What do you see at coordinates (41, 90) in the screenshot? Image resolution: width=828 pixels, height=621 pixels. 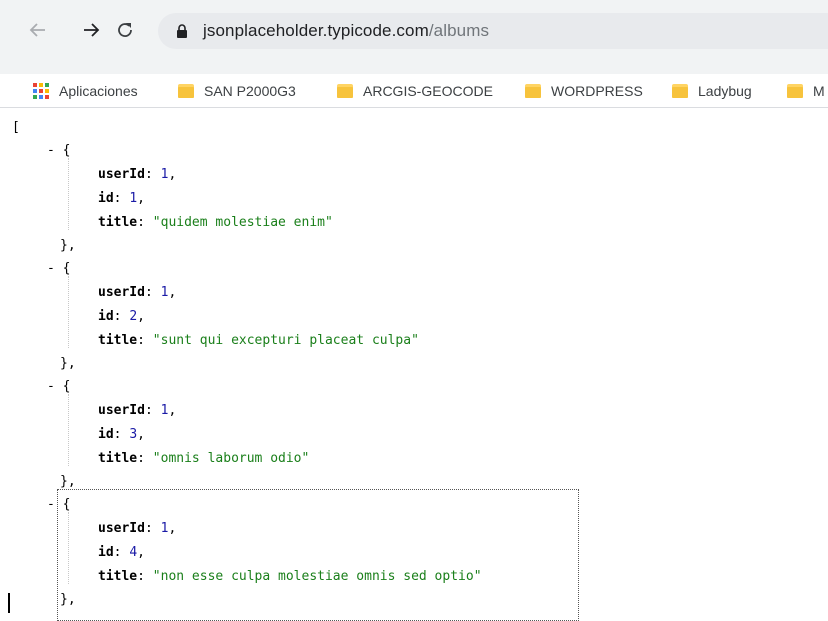 I see `apps-grid-icon` at bounding box center [41, 90].